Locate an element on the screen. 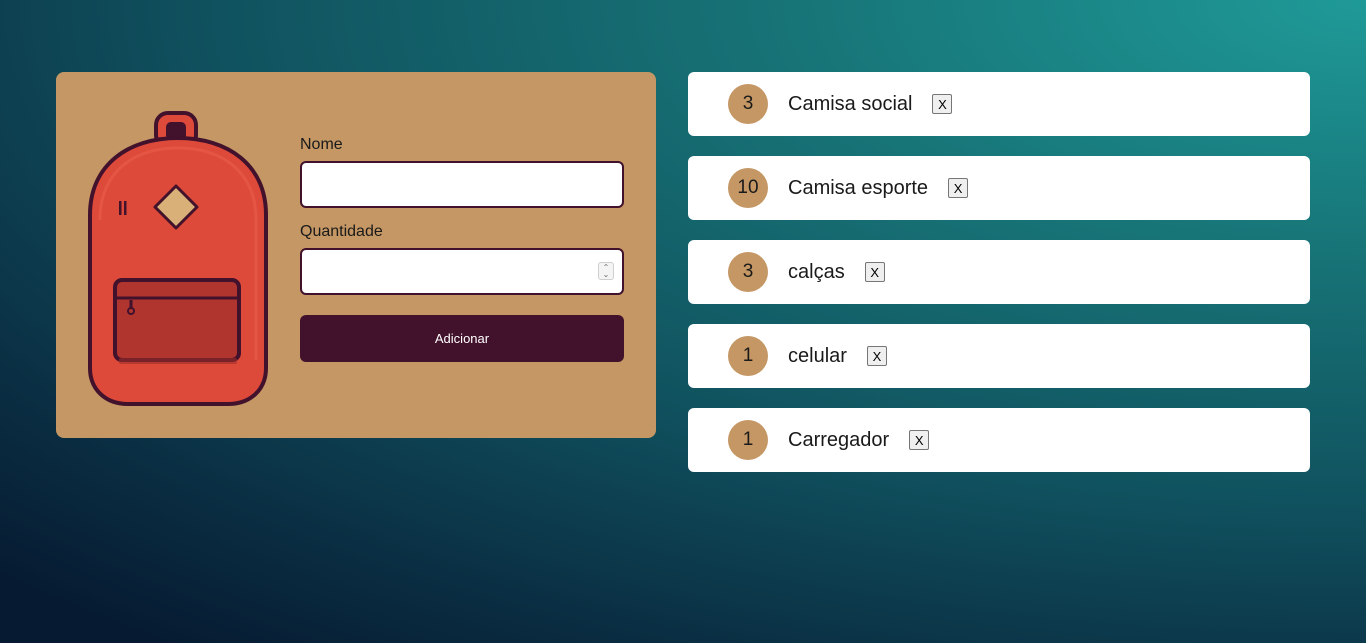 The height and width of the screenshot is (643, 1366). item-name: Carregador is located at coordinates (839, 439).